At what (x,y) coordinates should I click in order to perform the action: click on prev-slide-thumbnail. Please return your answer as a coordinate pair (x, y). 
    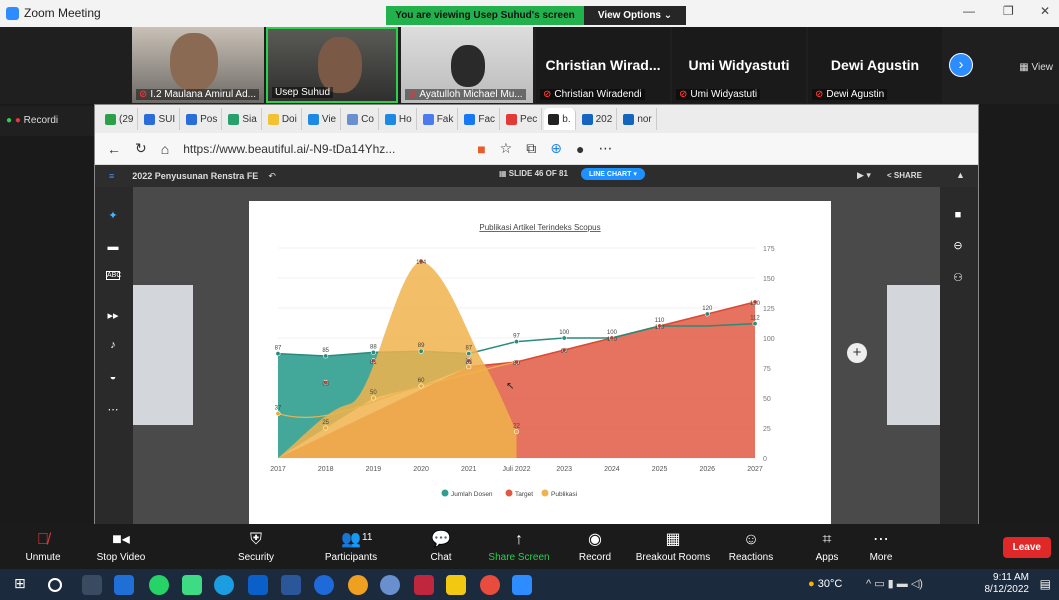
    Looking at the image, I should click on (163, 355).